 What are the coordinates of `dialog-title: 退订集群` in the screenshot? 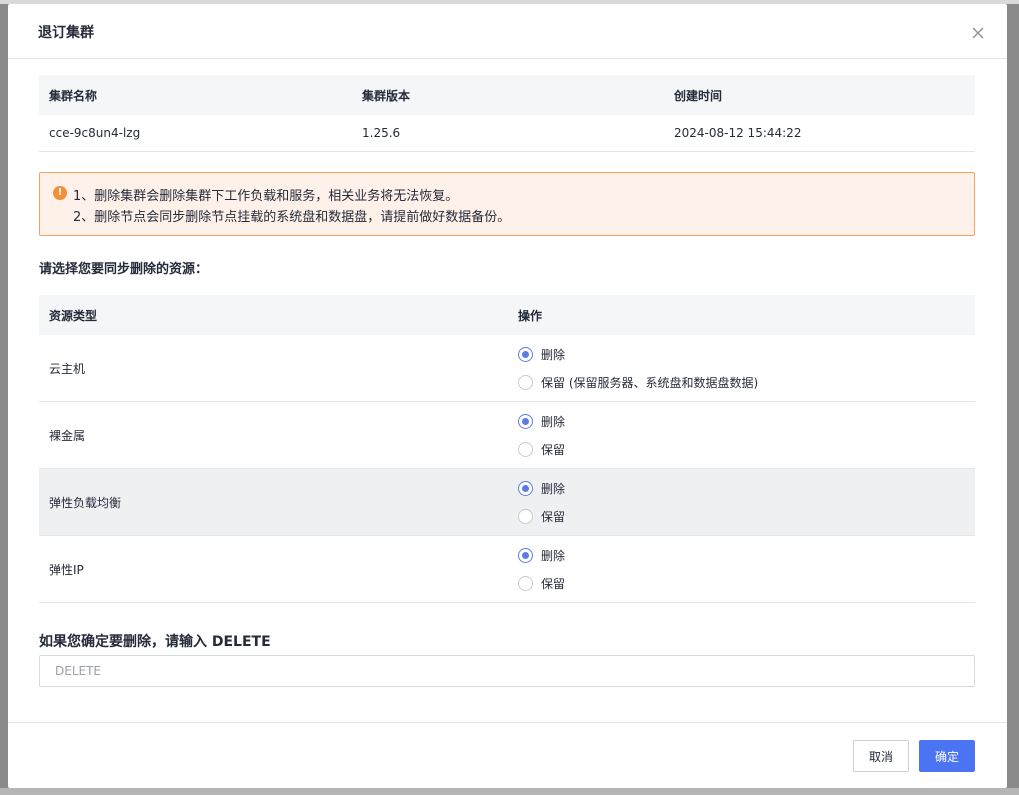 It's located at (66, 33).